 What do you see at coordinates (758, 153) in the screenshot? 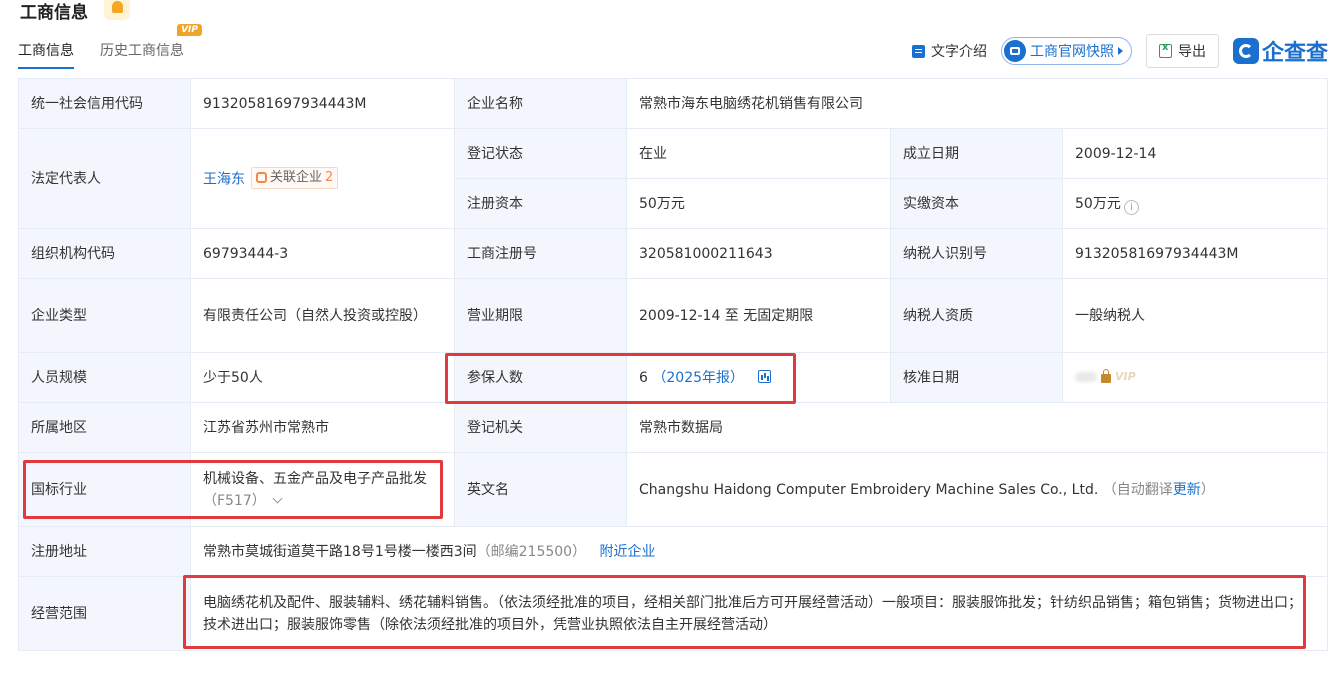
I see `reg-status-value: 在业` at bounding box center [758, 153].